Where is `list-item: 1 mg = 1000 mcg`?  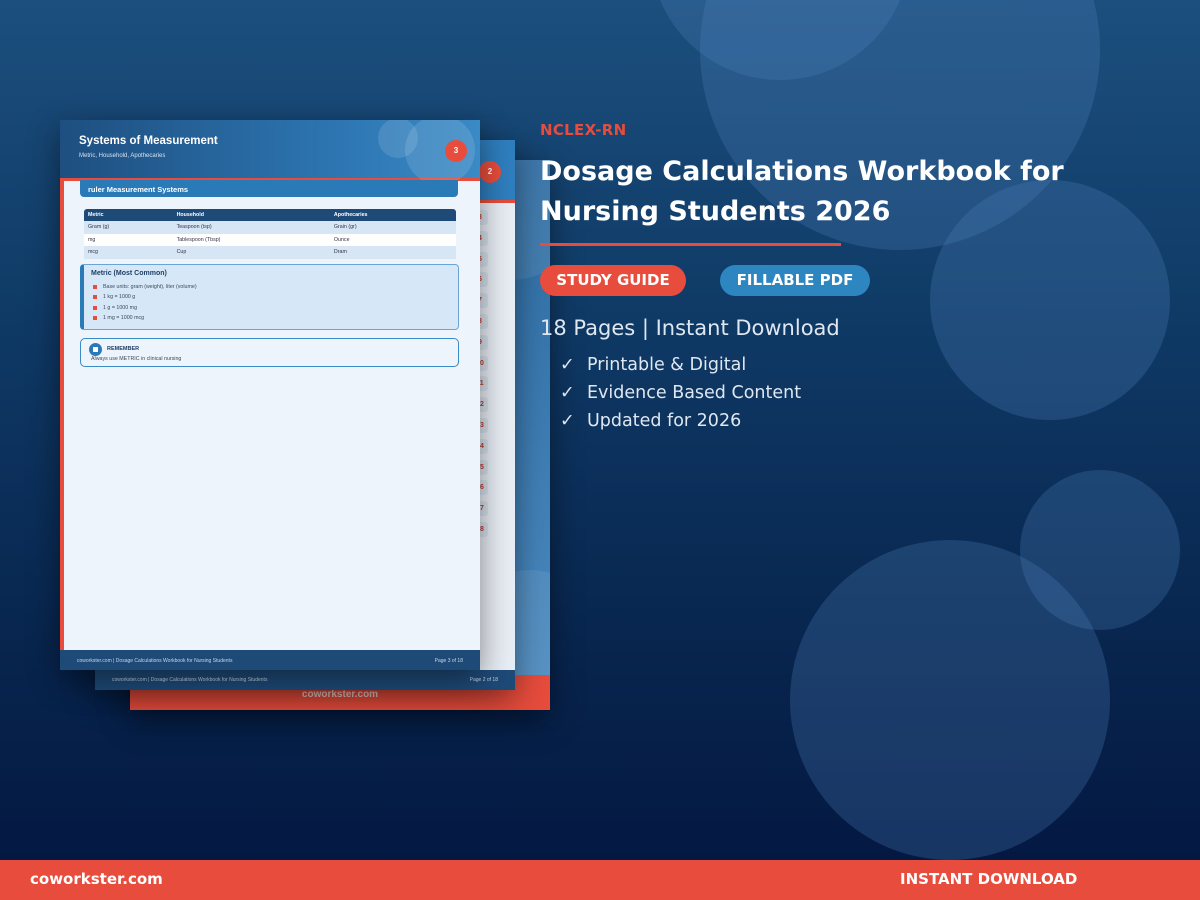 list-item: 1 mg = 1000 mcg is located at coordinates (118, 318).